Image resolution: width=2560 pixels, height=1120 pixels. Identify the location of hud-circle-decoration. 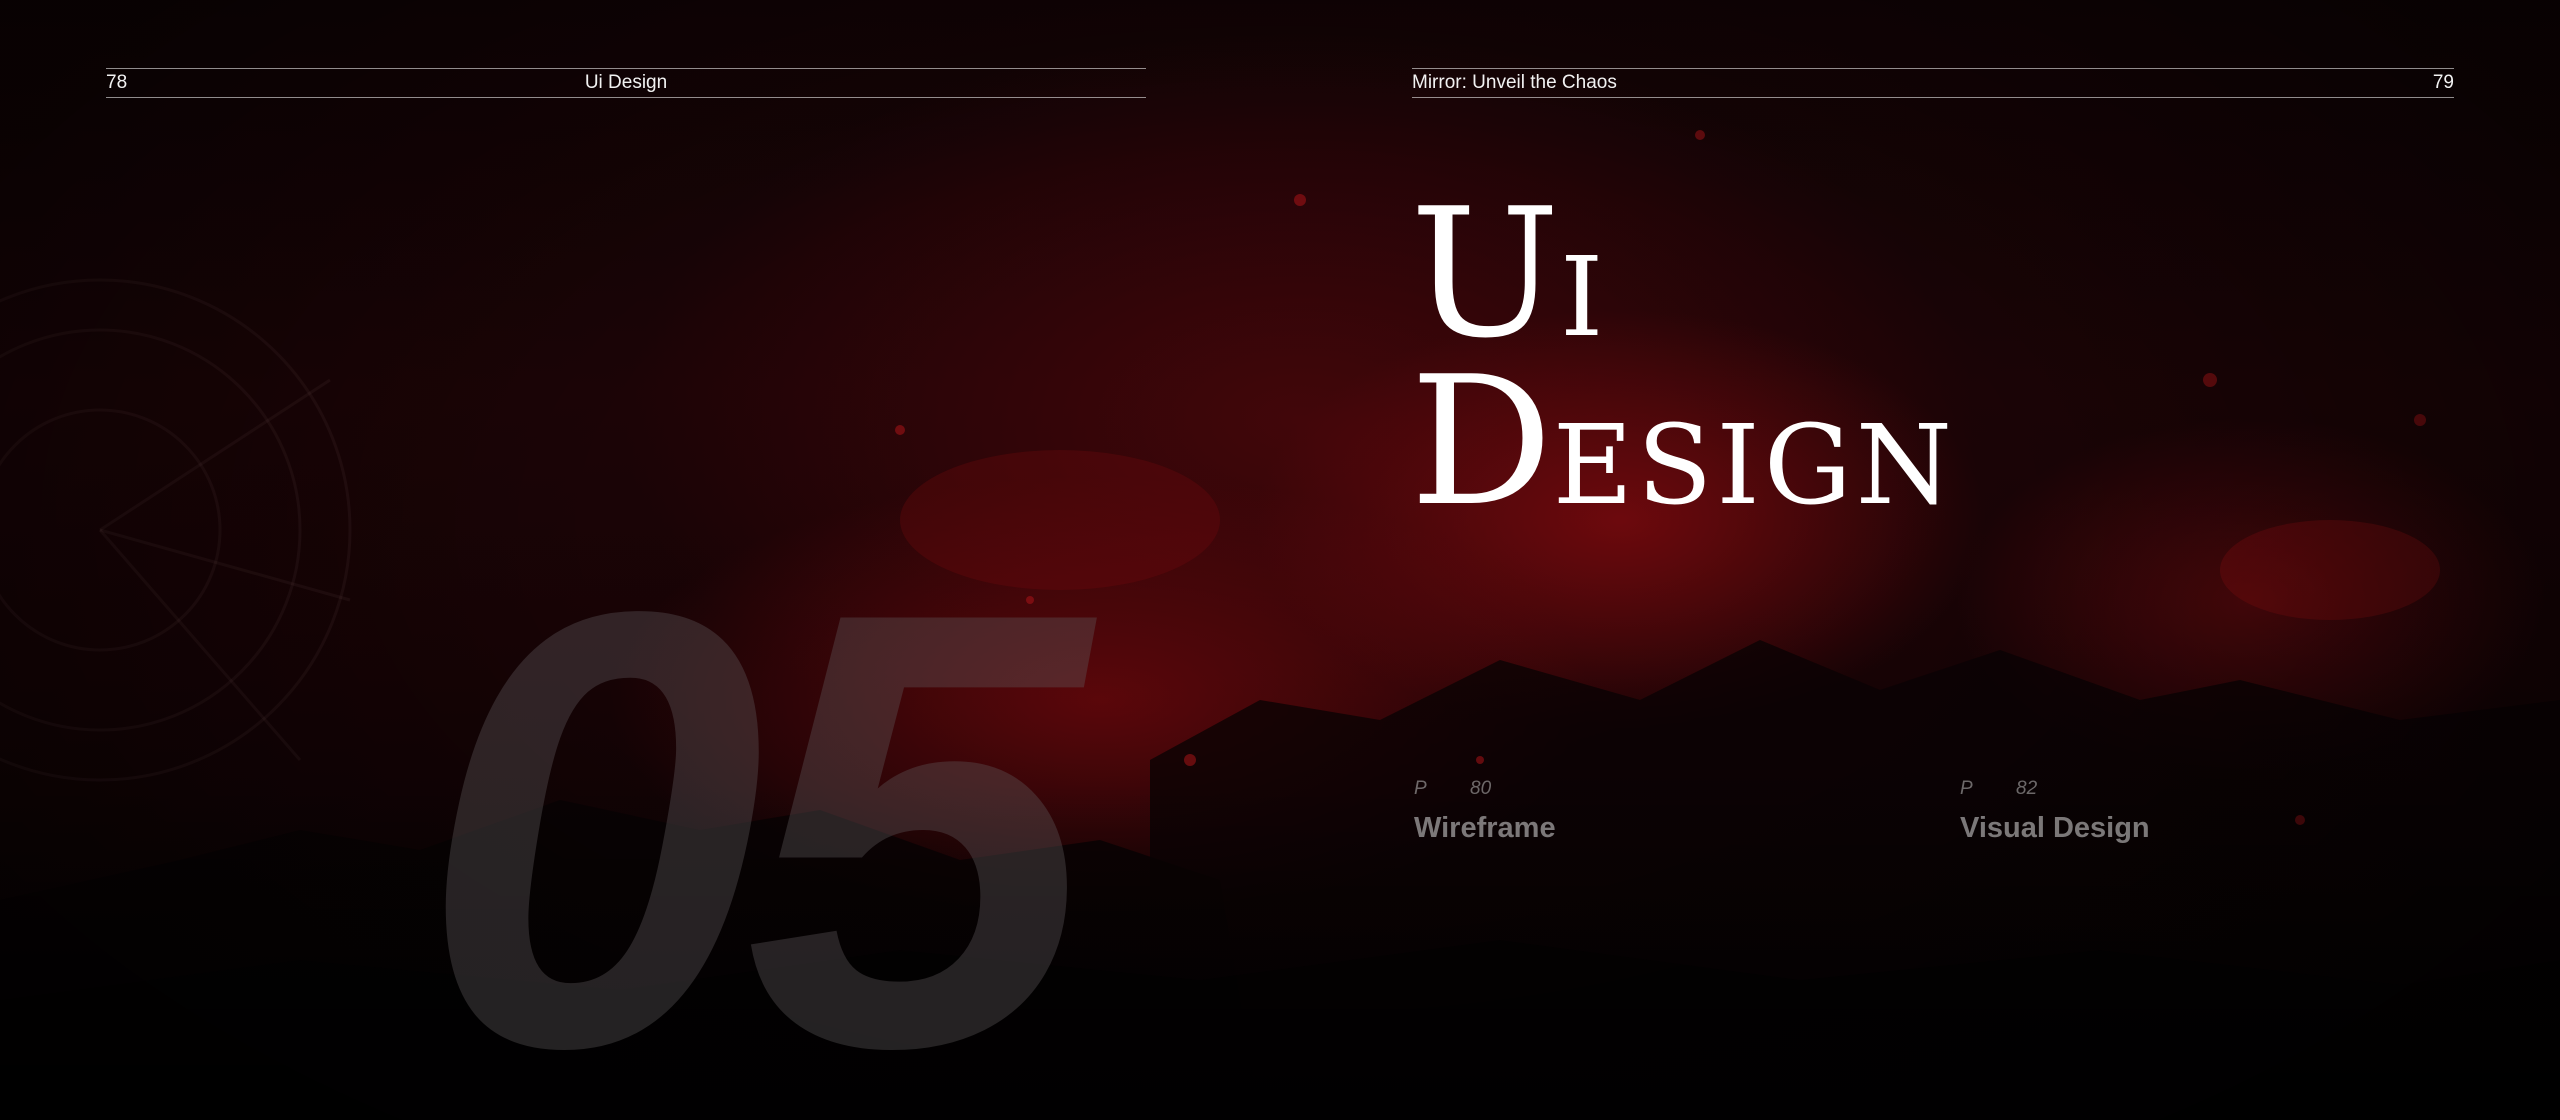
(176, 530).